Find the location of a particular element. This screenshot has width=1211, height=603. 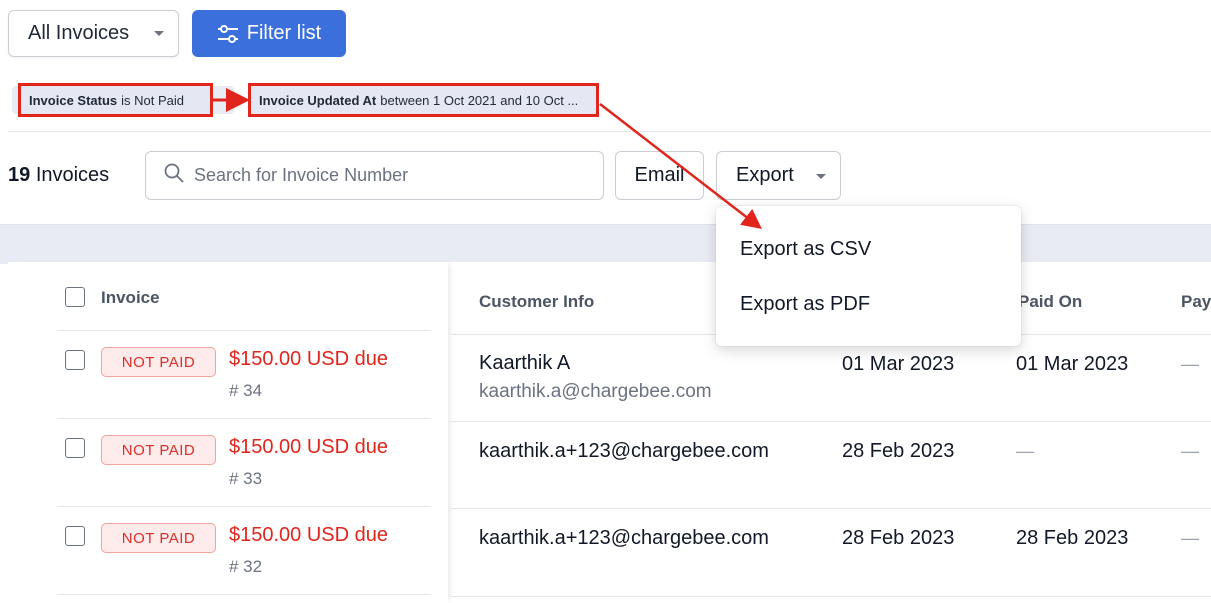

email-button-label: Email is located at coordinates (659, 175).